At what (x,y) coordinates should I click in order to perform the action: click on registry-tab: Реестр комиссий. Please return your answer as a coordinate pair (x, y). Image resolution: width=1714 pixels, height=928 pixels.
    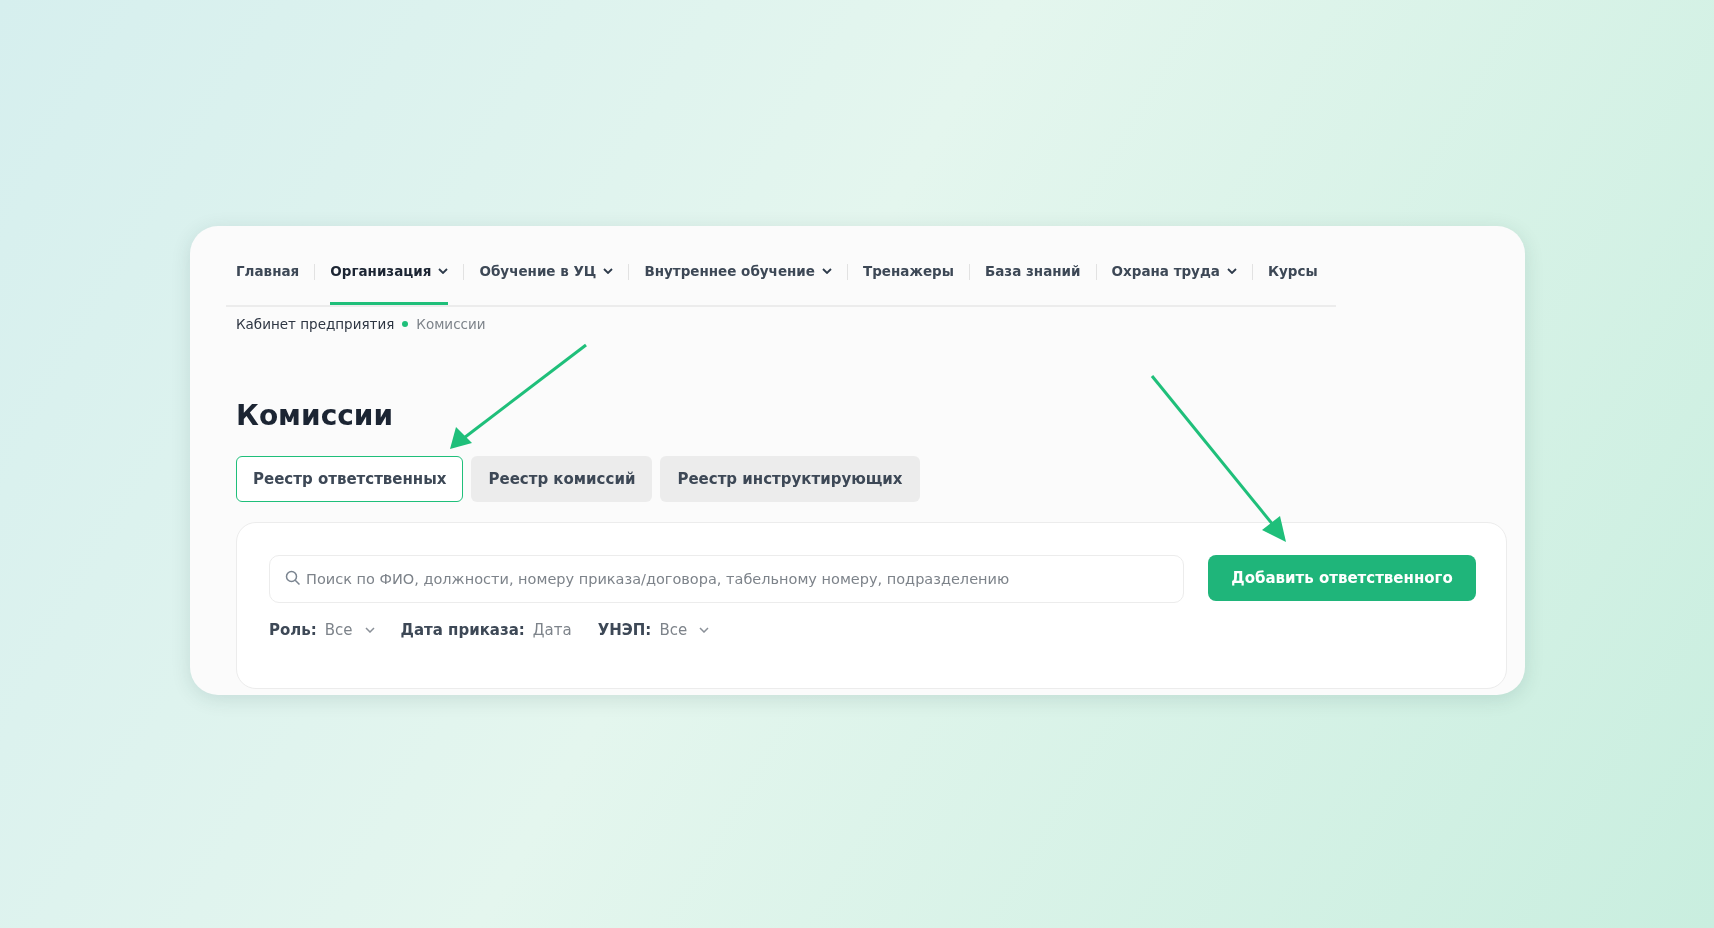
    Looking at the image, I should click on (562, 479).